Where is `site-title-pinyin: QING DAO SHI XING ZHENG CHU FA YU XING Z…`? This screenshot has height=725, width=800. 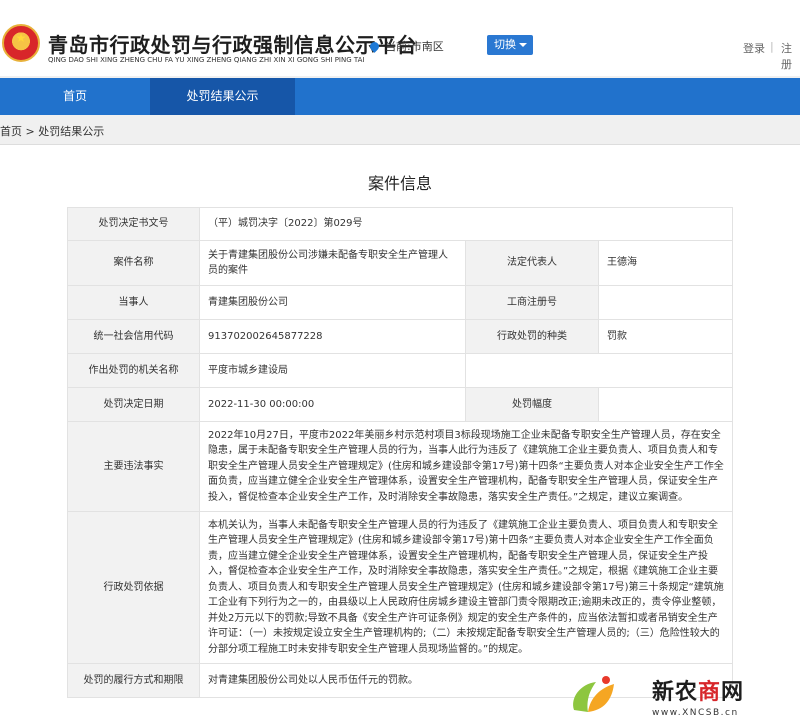 site-title-pinyin: QING DAO SHI XING ZHENG CHU FA YU XING Z… is located at coordinates (206, 60).